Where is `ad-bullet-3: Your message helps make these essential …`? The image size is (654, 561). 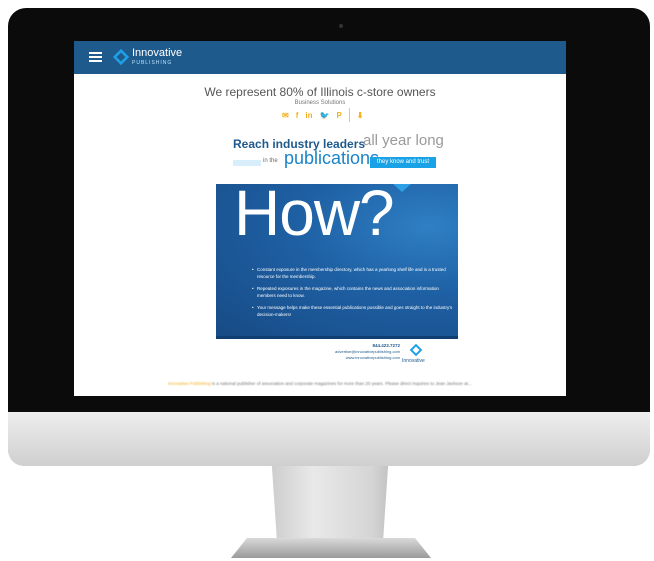 ad-bullet-3: Your message helps make these essential … is located at coordinates (354, 311).